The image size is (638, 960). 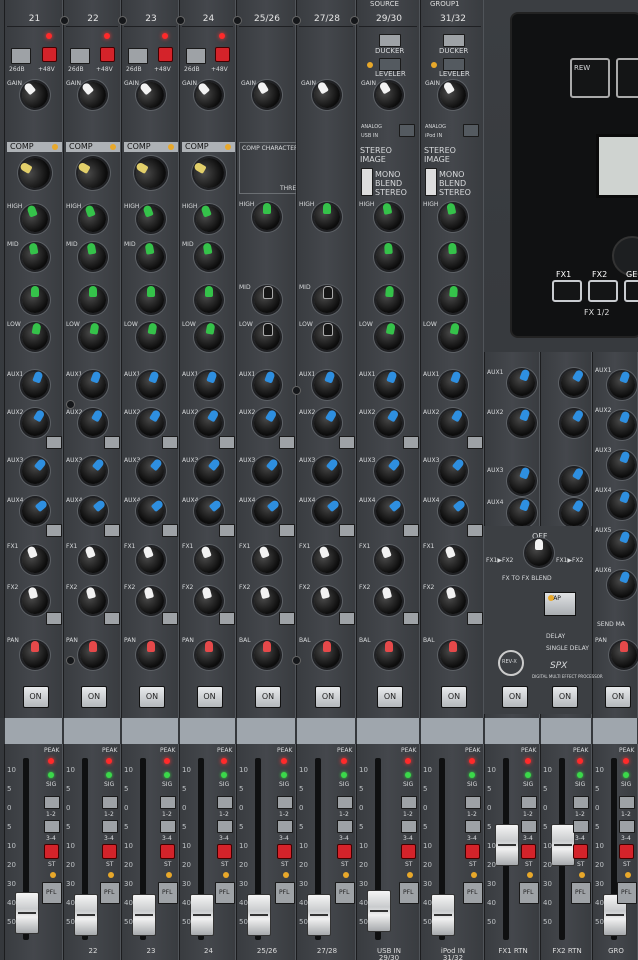 I want to click on fx1-aux3-knob, so click(x=522, y=481).